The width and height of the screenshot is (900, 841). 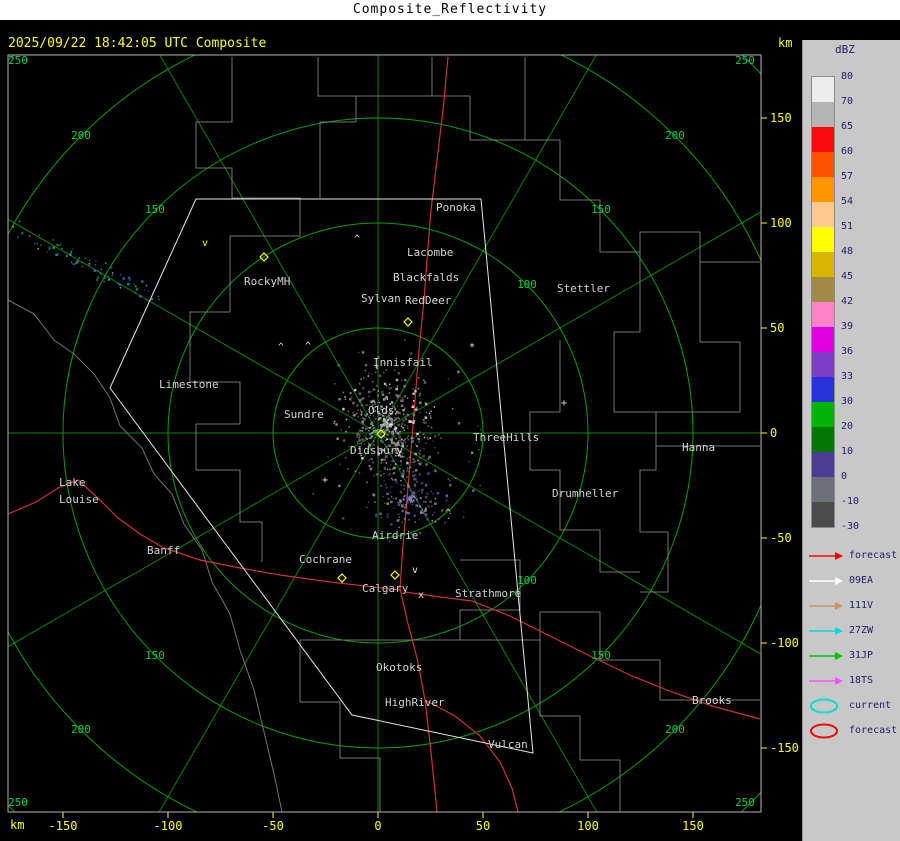 I want to click on track-ellipse-icon, so click(x=824, y=705).